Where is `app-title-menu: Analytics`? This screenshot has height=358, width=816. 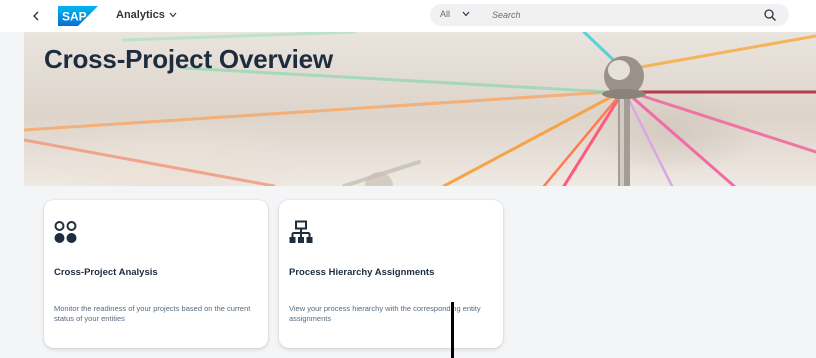
app-title-menu: Analytics is located at coordinates (146, 15).